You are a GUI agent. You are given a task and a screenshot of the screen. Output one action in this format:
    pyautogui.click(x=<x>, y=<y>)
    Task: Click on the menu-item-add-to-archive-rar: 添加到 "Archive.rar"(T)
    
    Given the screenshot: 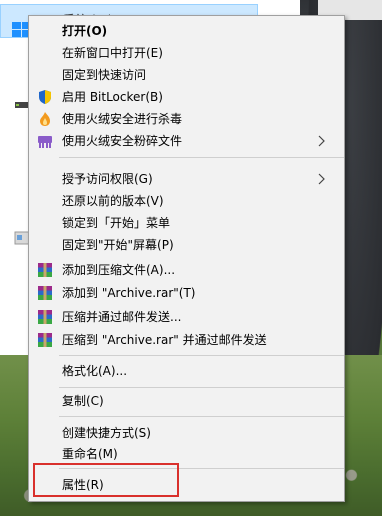 What is the action you would take?
    pyautogui.click(x=186, y=293)
    